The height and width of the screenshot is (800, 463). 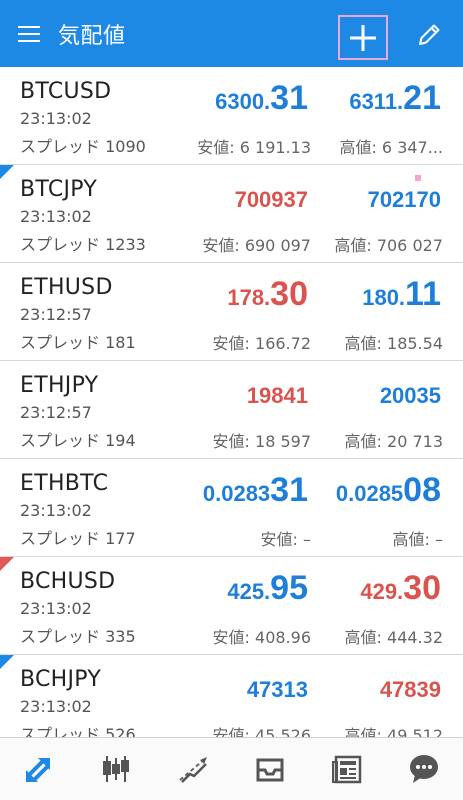 I want to click on symbol-name: BCHUSD, so click(x=68, y=581).